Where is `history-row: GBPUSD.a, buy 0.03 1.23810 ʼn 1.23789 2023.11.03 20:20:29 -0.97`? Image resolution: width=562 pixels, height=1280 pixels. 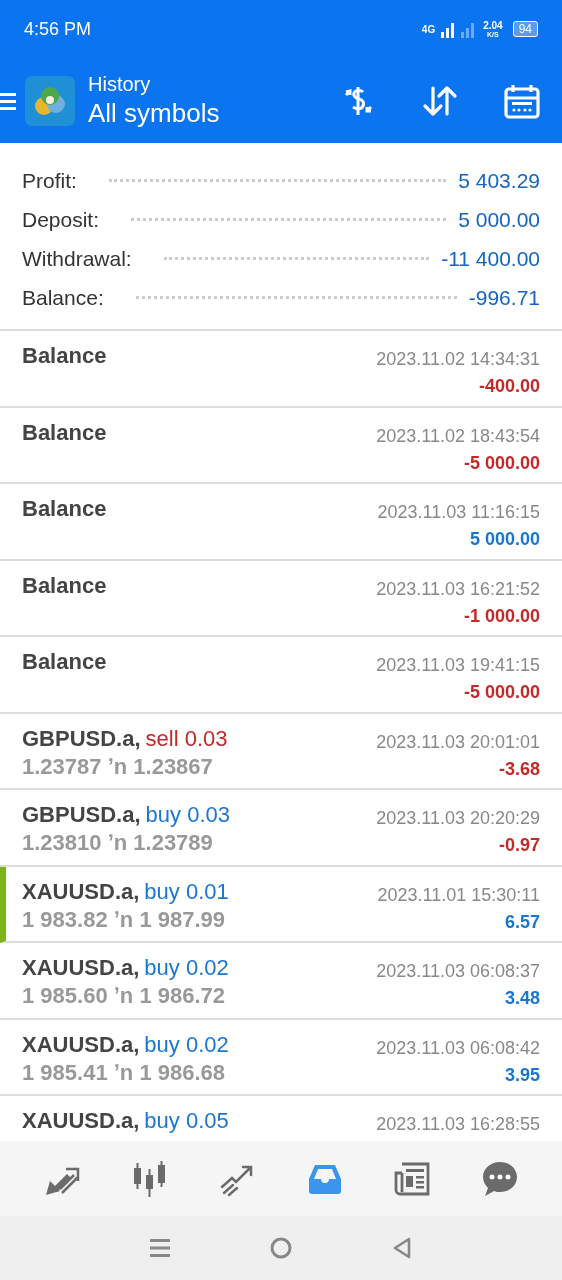
history-row: GBPUSD.a, buy 0.03 1.23810 ʼn 1.23789 2023.11.03 20:20:29 -0.97 is located at coordinates (281, 828).